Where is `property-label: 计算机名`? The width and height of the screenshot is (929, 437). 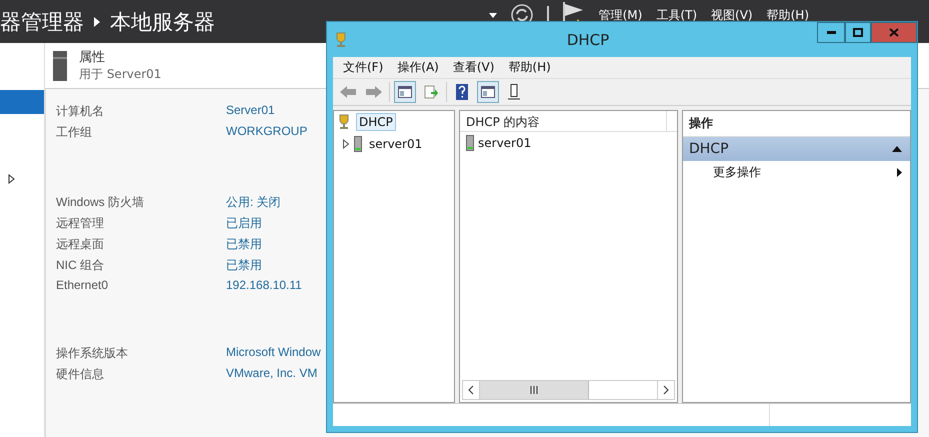
property-label: 计算机名 is located at coordinates (80, 111).